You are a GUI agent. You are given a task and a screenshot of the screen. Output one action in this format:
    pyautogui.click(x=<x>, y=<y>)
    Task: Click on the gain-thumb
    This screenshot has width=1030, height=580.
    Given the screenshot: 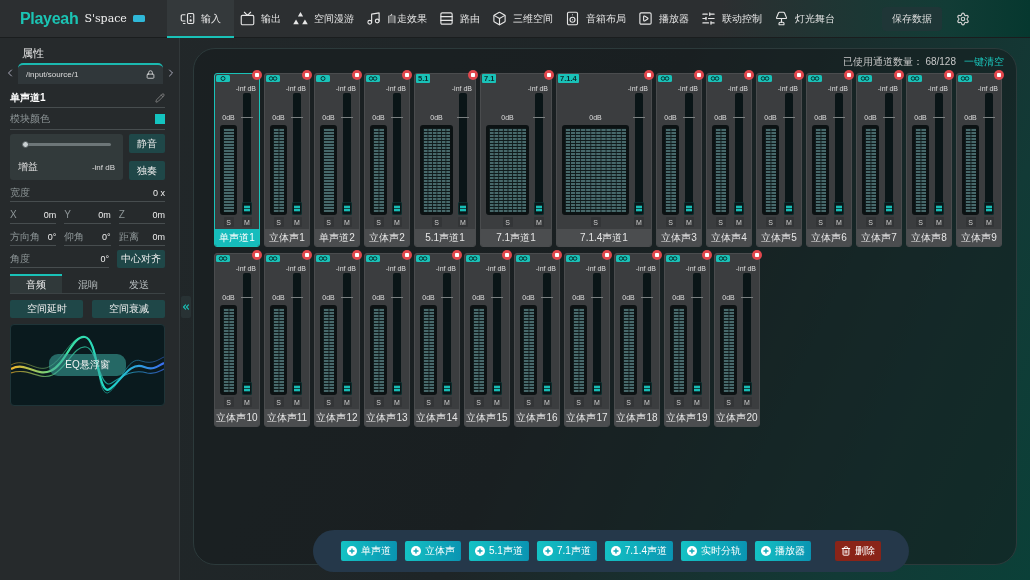 What is the action you would take?
    pyautogui.click(x=25, y=144)
    